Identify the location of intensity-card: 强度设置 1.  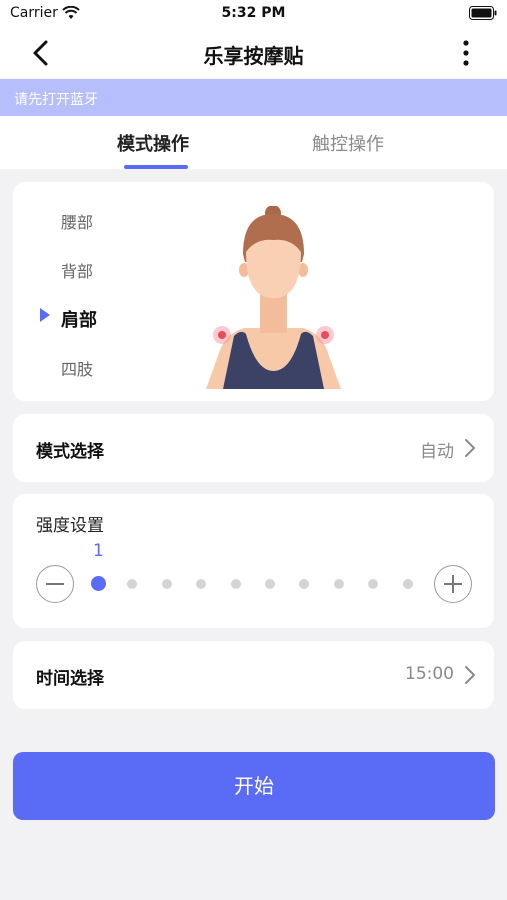
(253, 561).